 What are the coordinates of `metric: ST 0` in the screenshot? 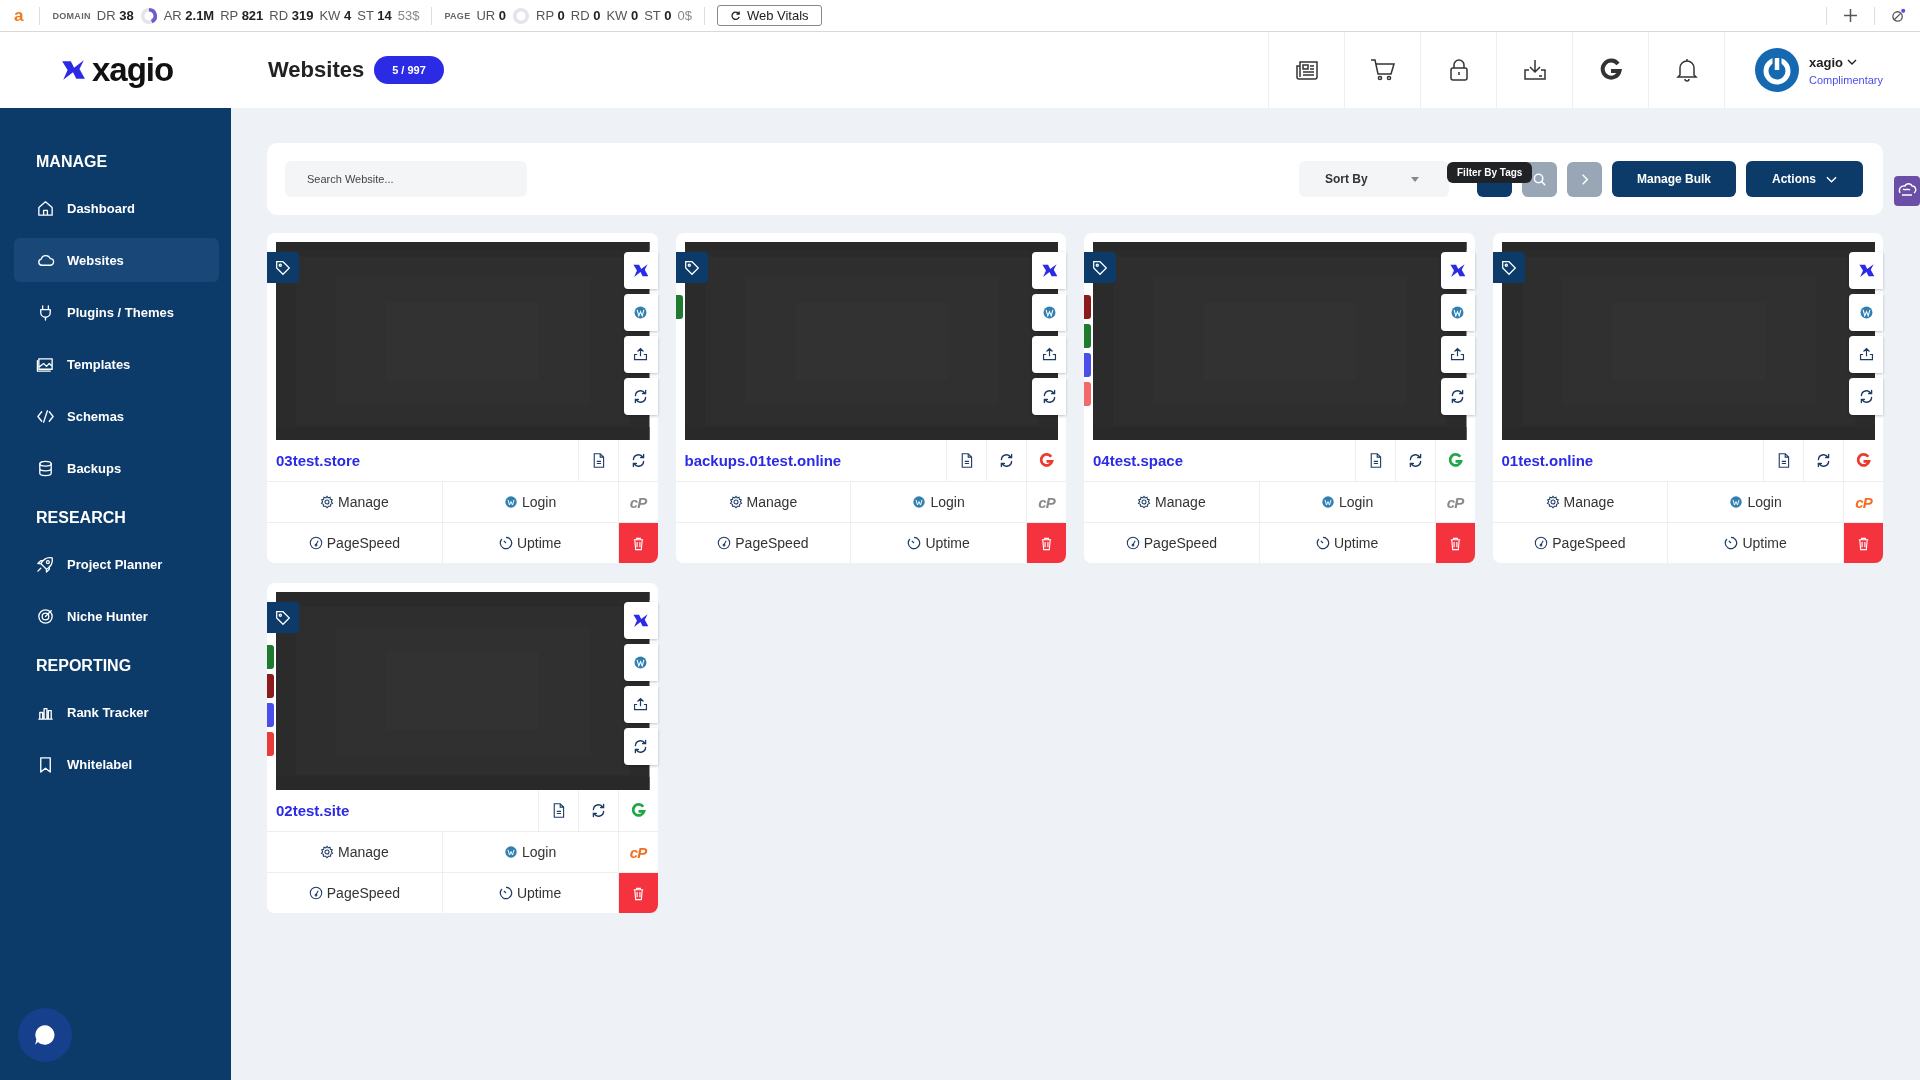 It's located at (658, 15).